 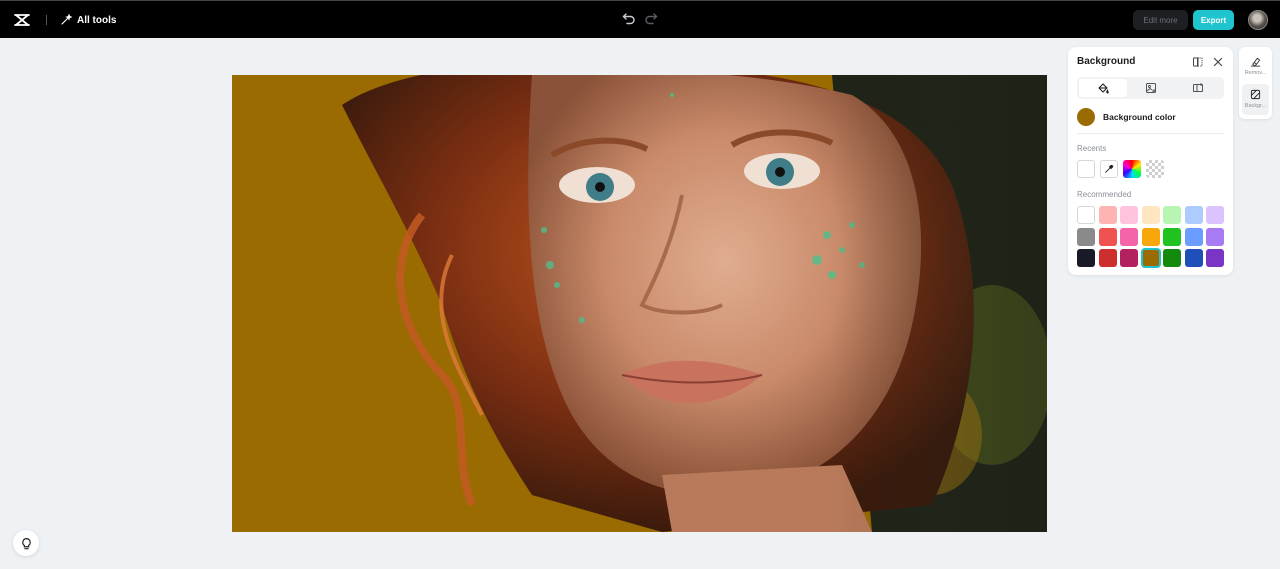 I want to click on redo-icon, so click(x=651, y=19).